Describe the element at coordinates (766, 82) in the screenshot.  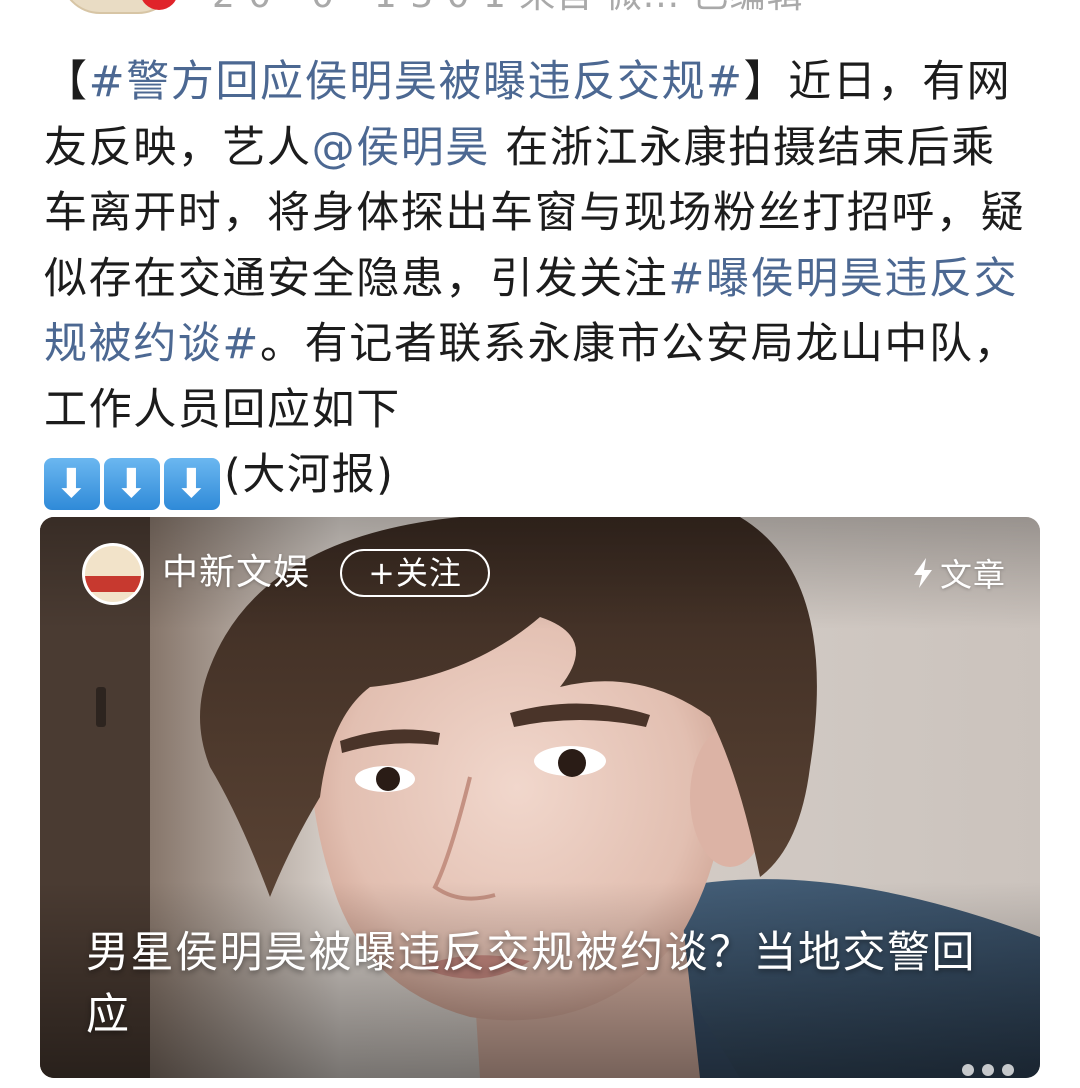
I see `bracket-close: 】` at that location.